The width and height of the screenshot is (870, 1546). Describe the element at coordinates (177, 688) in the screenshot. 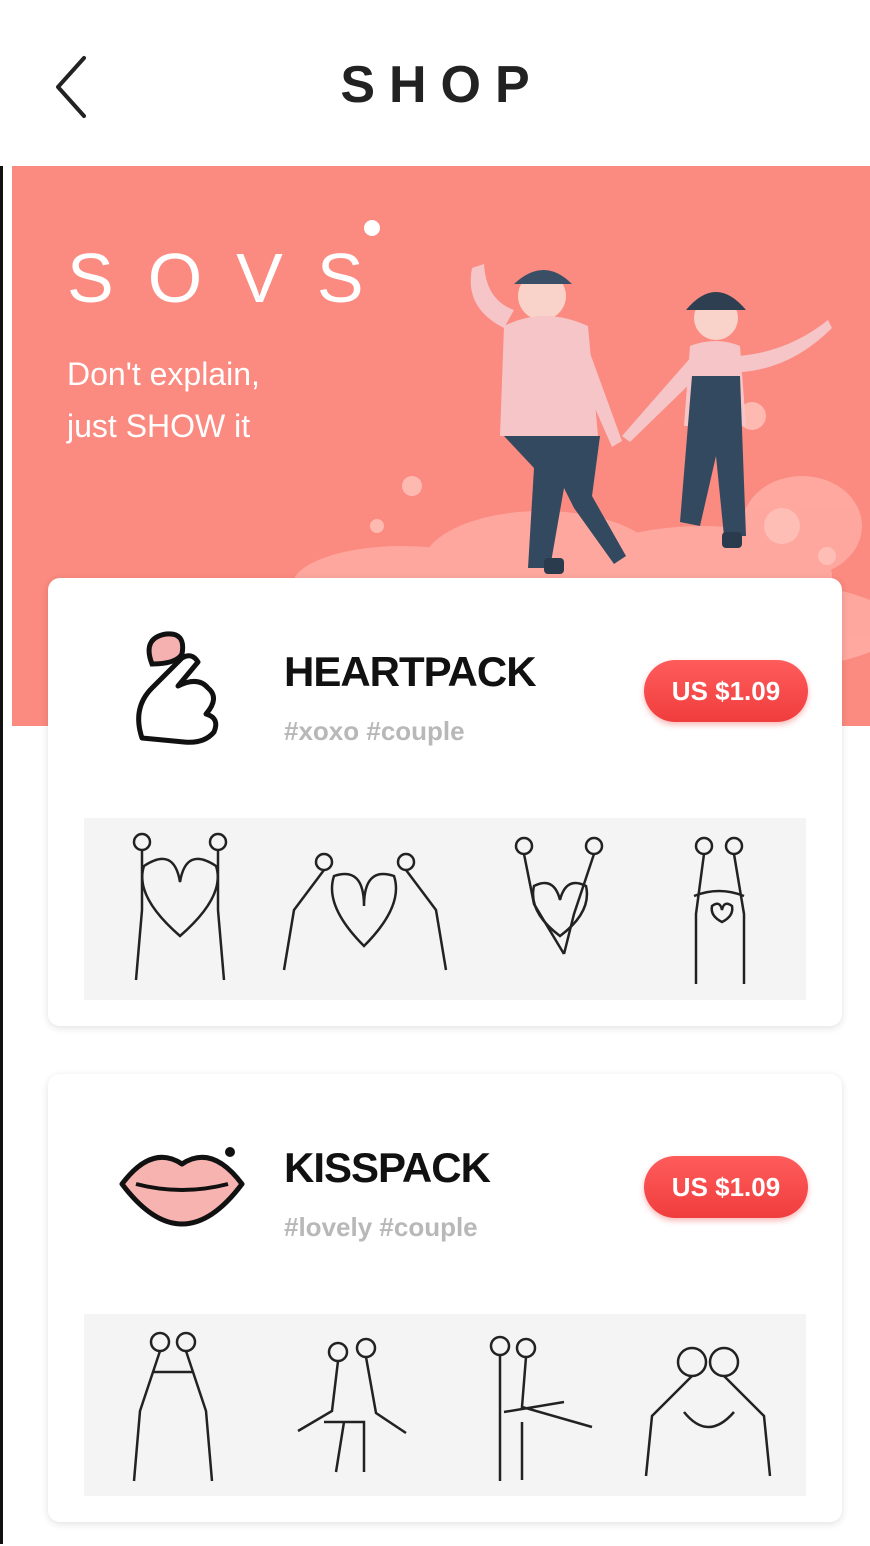

I see `finger-heart-icon` at that location.